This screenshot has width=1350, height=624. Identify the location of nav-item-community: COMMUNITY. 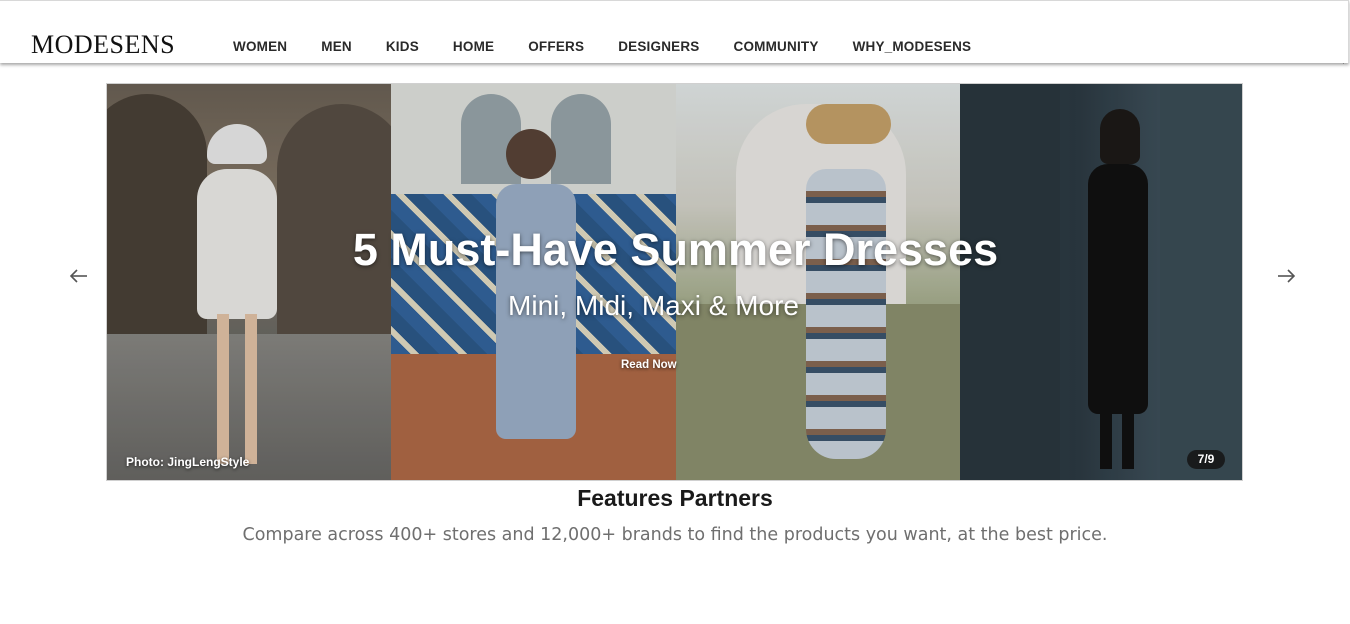
(776, 47).